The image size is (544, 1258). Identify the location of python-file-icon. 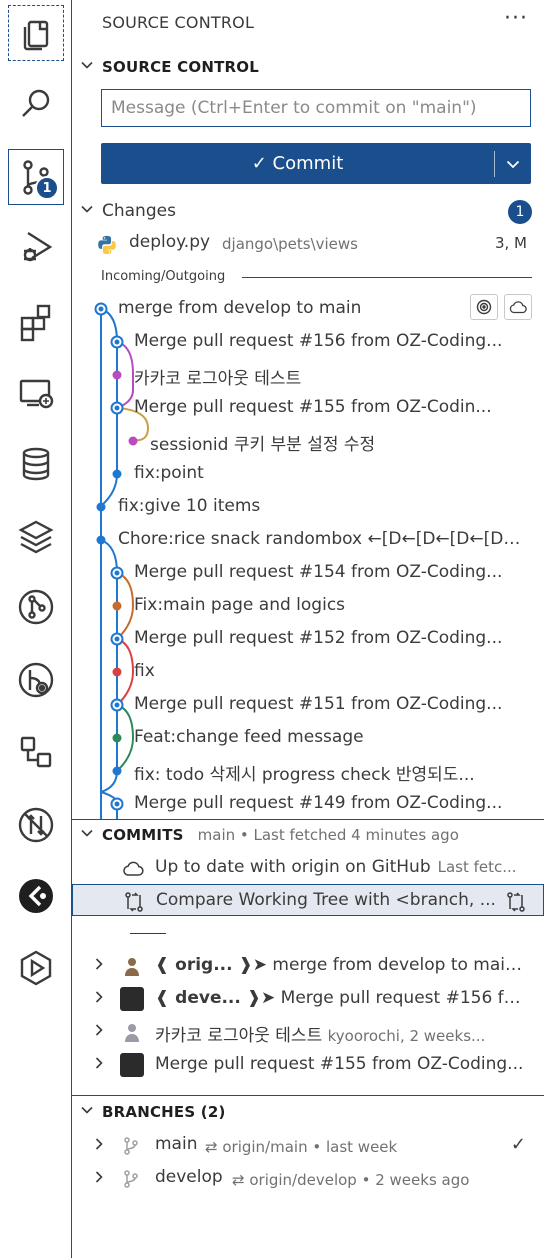
(107, 245).